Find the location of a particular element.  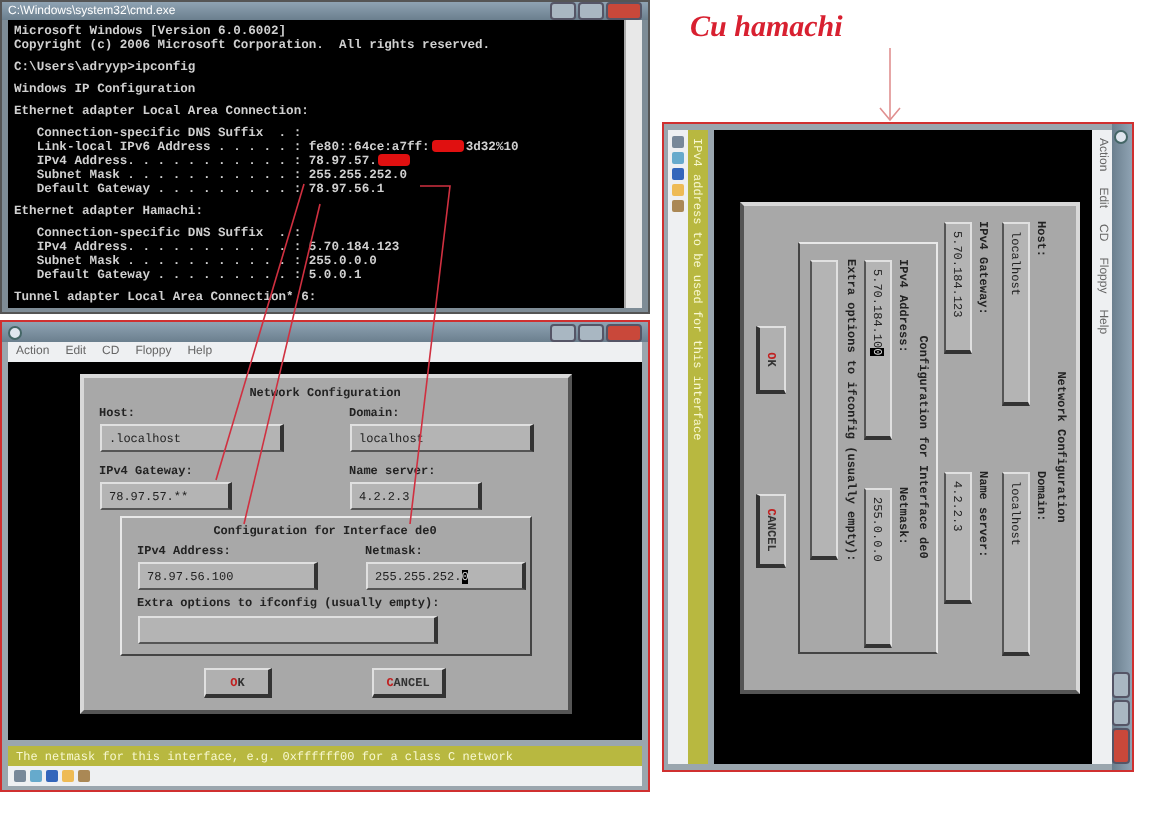

arrow-icon is located at coordinates (890, 84).